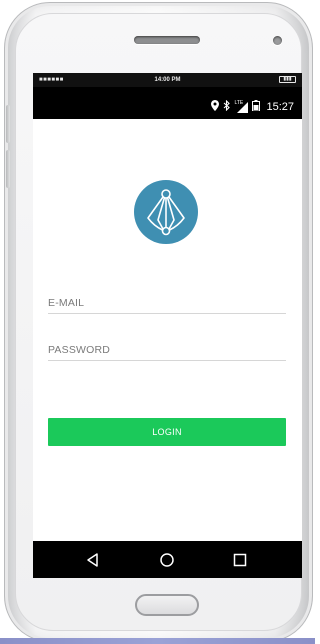 The width and height of the screenshot is (320, 644). Describe the element at coordinates (277, 40) in the screenshot. I see `front-camera` at that location.